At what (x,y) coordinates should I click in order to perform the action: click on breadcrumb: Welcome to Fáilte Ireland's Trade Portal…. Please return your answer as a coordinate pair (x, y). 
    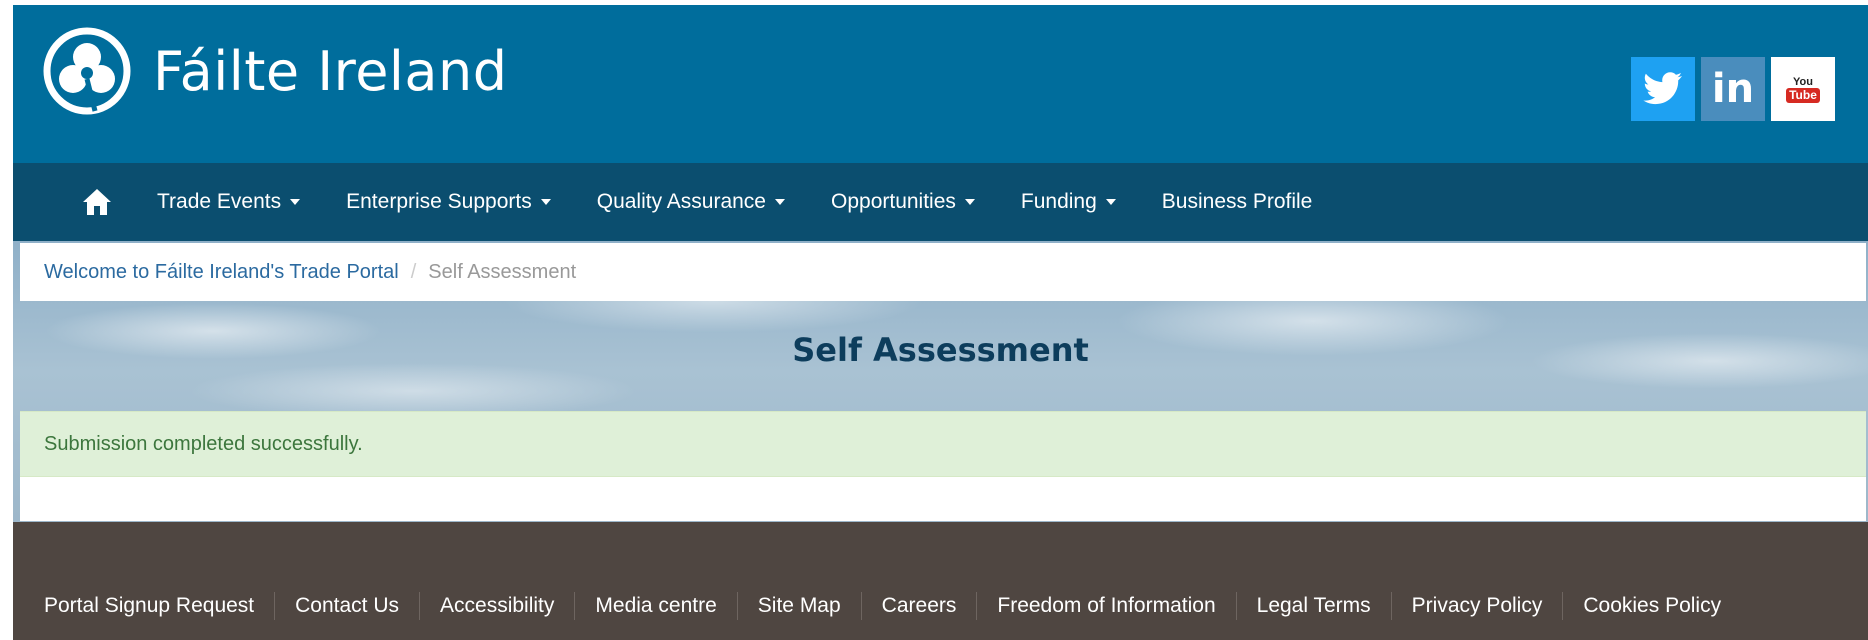
    Looking at the image, I should click on (943, 272).